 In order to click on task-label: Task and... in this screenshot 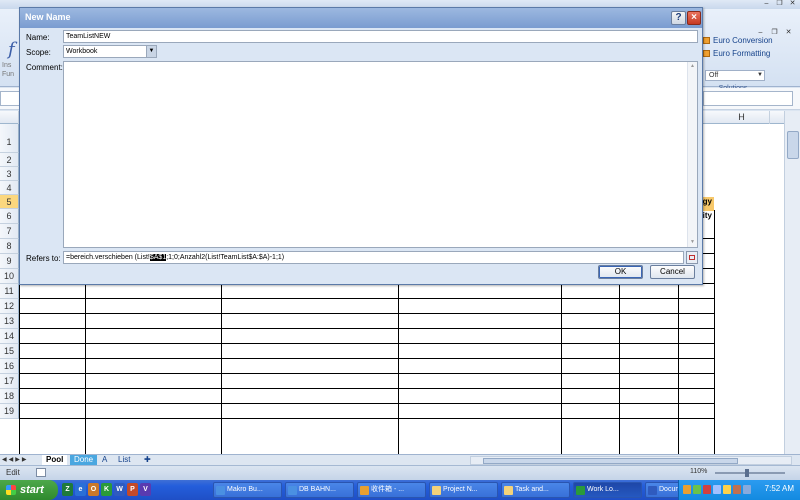, I will do `click(532, 489)`.